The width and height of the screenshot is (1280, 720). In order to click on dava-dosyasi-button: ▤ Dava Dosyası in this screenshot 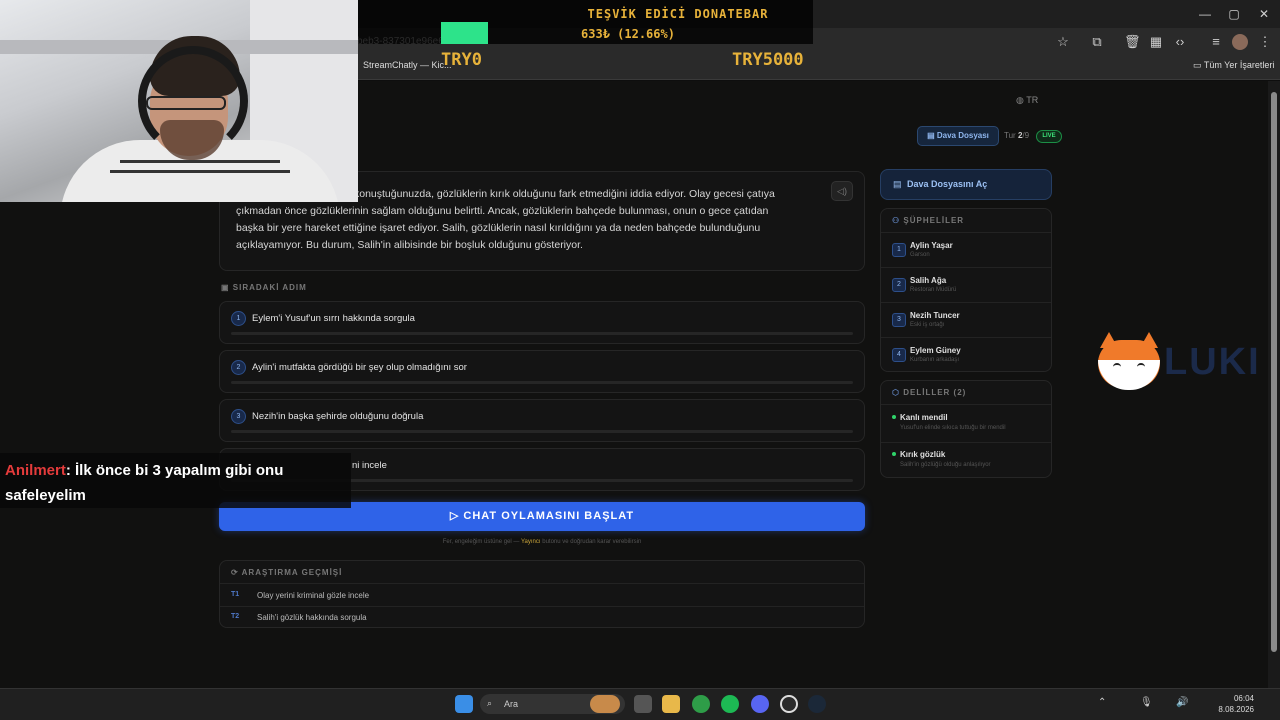, I will do `click(958, 136)`.